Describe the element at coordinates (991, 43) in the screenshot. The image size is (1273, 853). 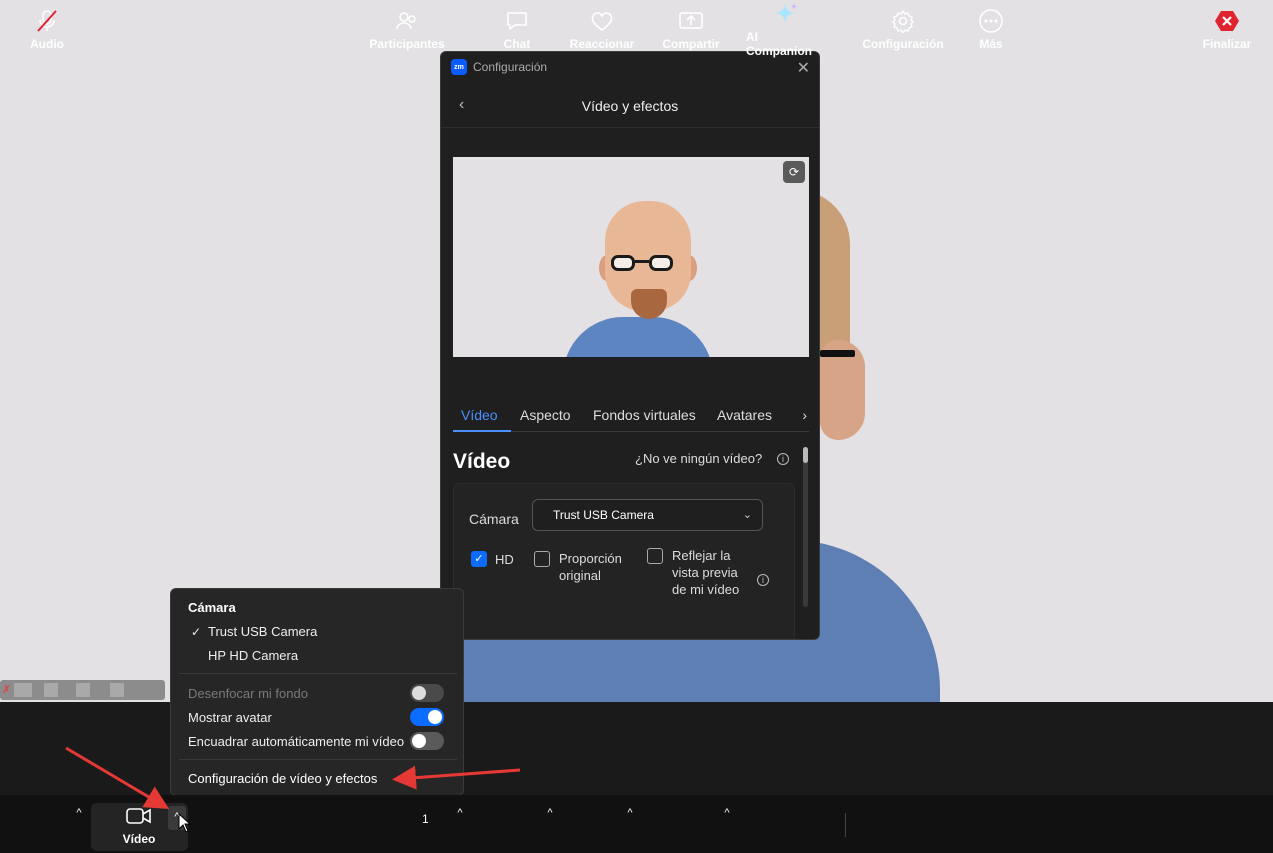
I see `more-label: Más` at that location.